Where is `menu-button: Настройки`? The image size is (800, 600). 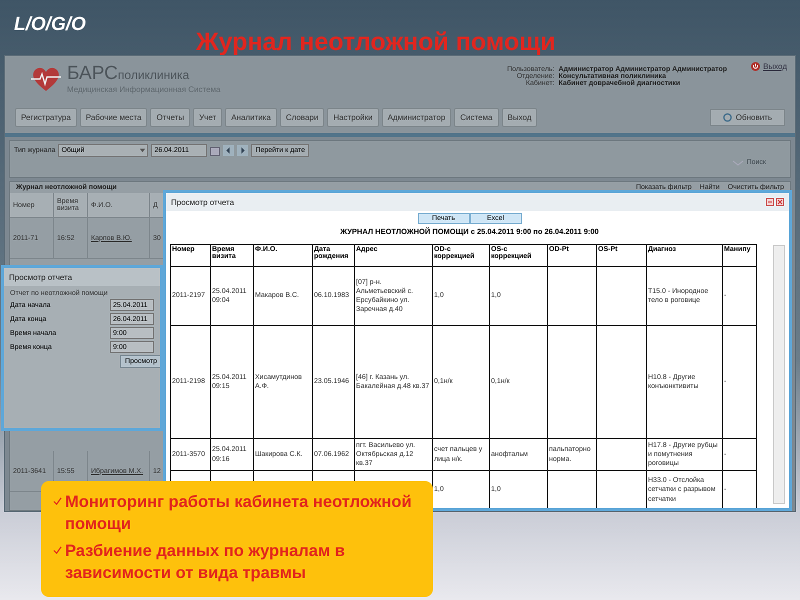 menu-button: Настройки is located at coordinates (353, 117).